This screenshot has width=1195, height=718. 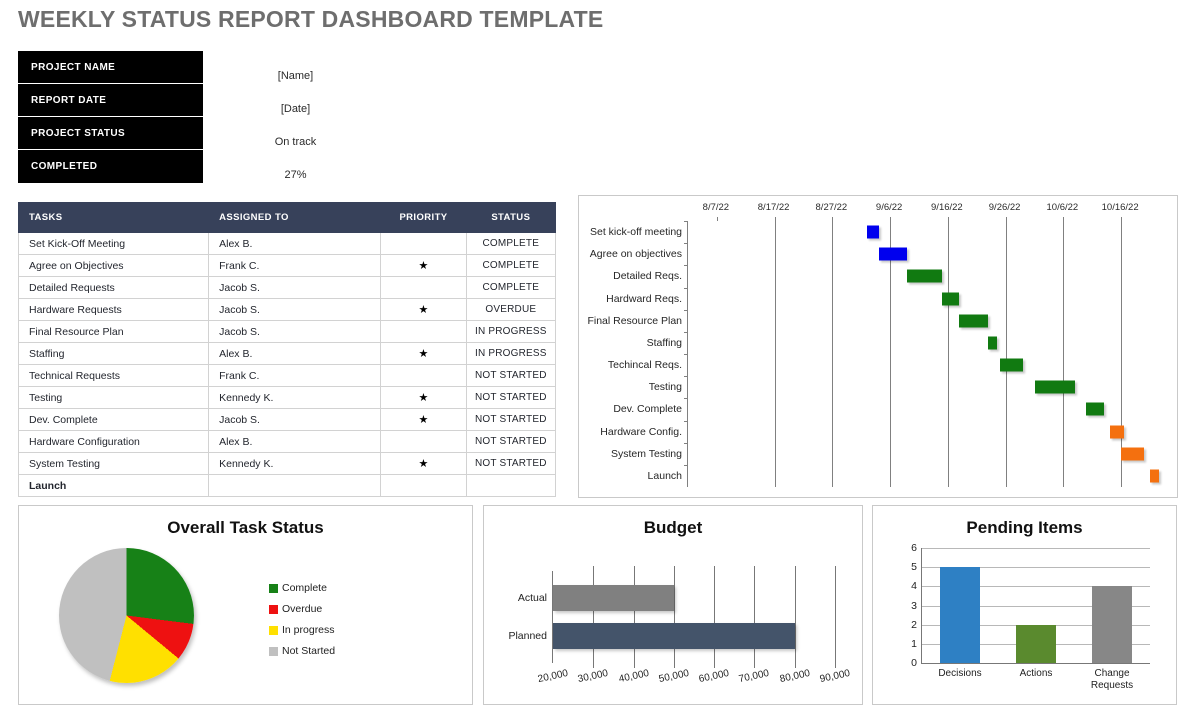 What do you see at coordinates (113, 309) in the screenshot?
I see `cell-task: Hardware Requests` at bounding box center [113, 309].